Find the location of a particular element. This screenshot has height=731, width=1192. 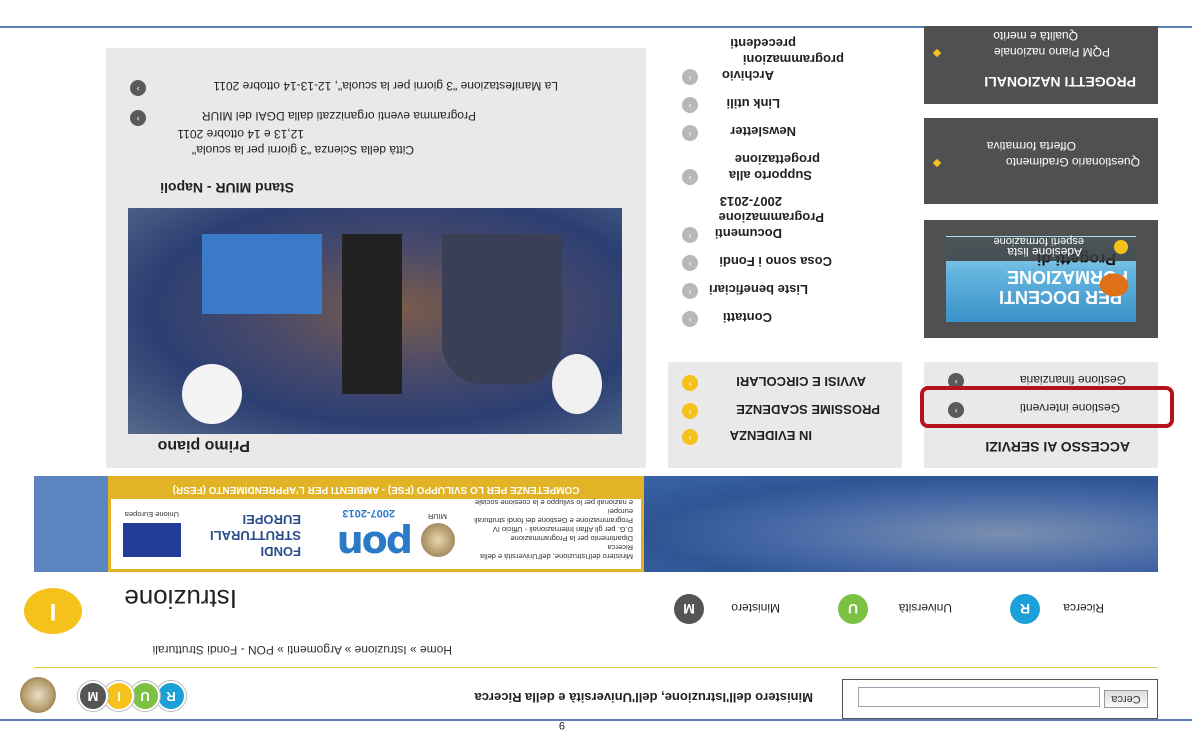

progetti-nazionali-title: PROGETTI NAZIONALI is located at coordinates (1060, 82).